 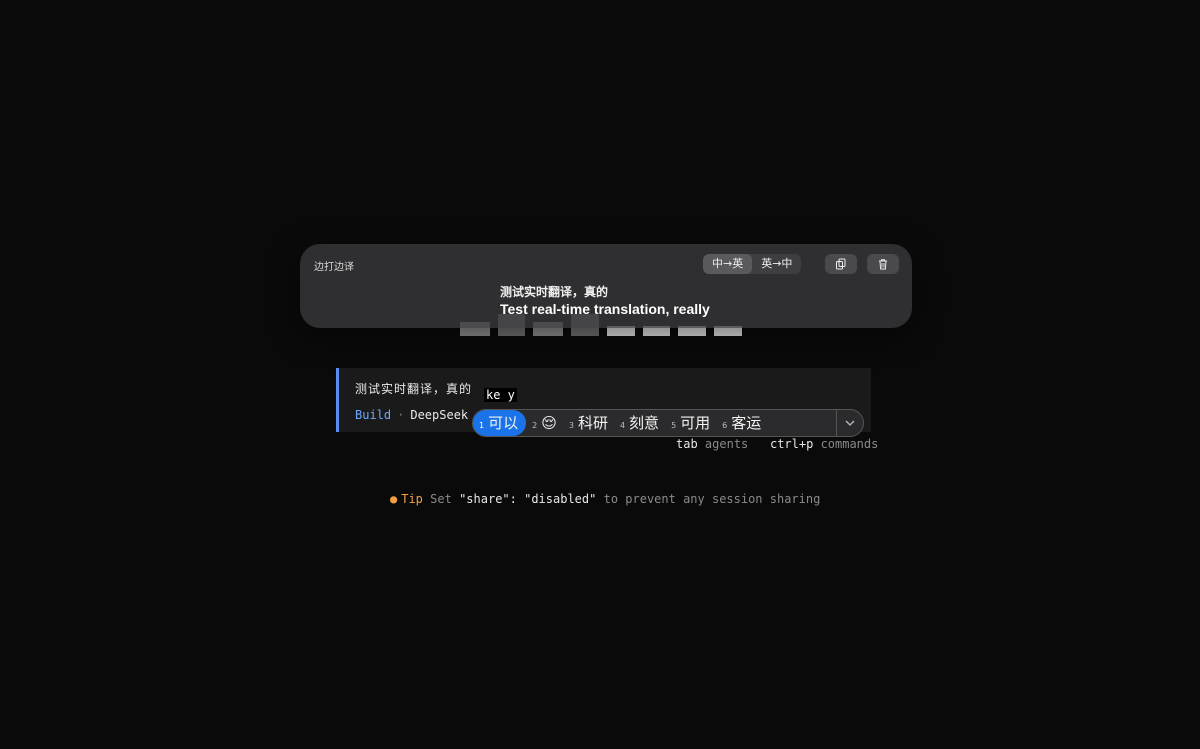 I want to click on tip-text-a: Set, so click(x=441, y=499).